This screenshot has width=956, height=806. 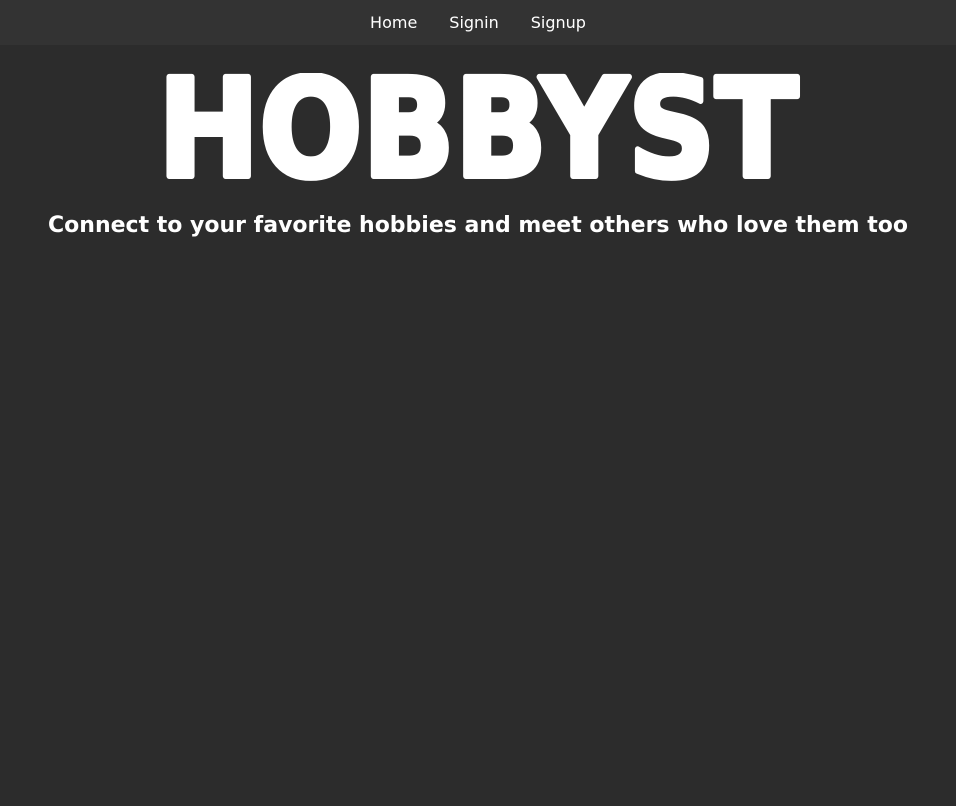 I want to click on hobbyst-logo: HOBBYST, so click(x=478, y=128).